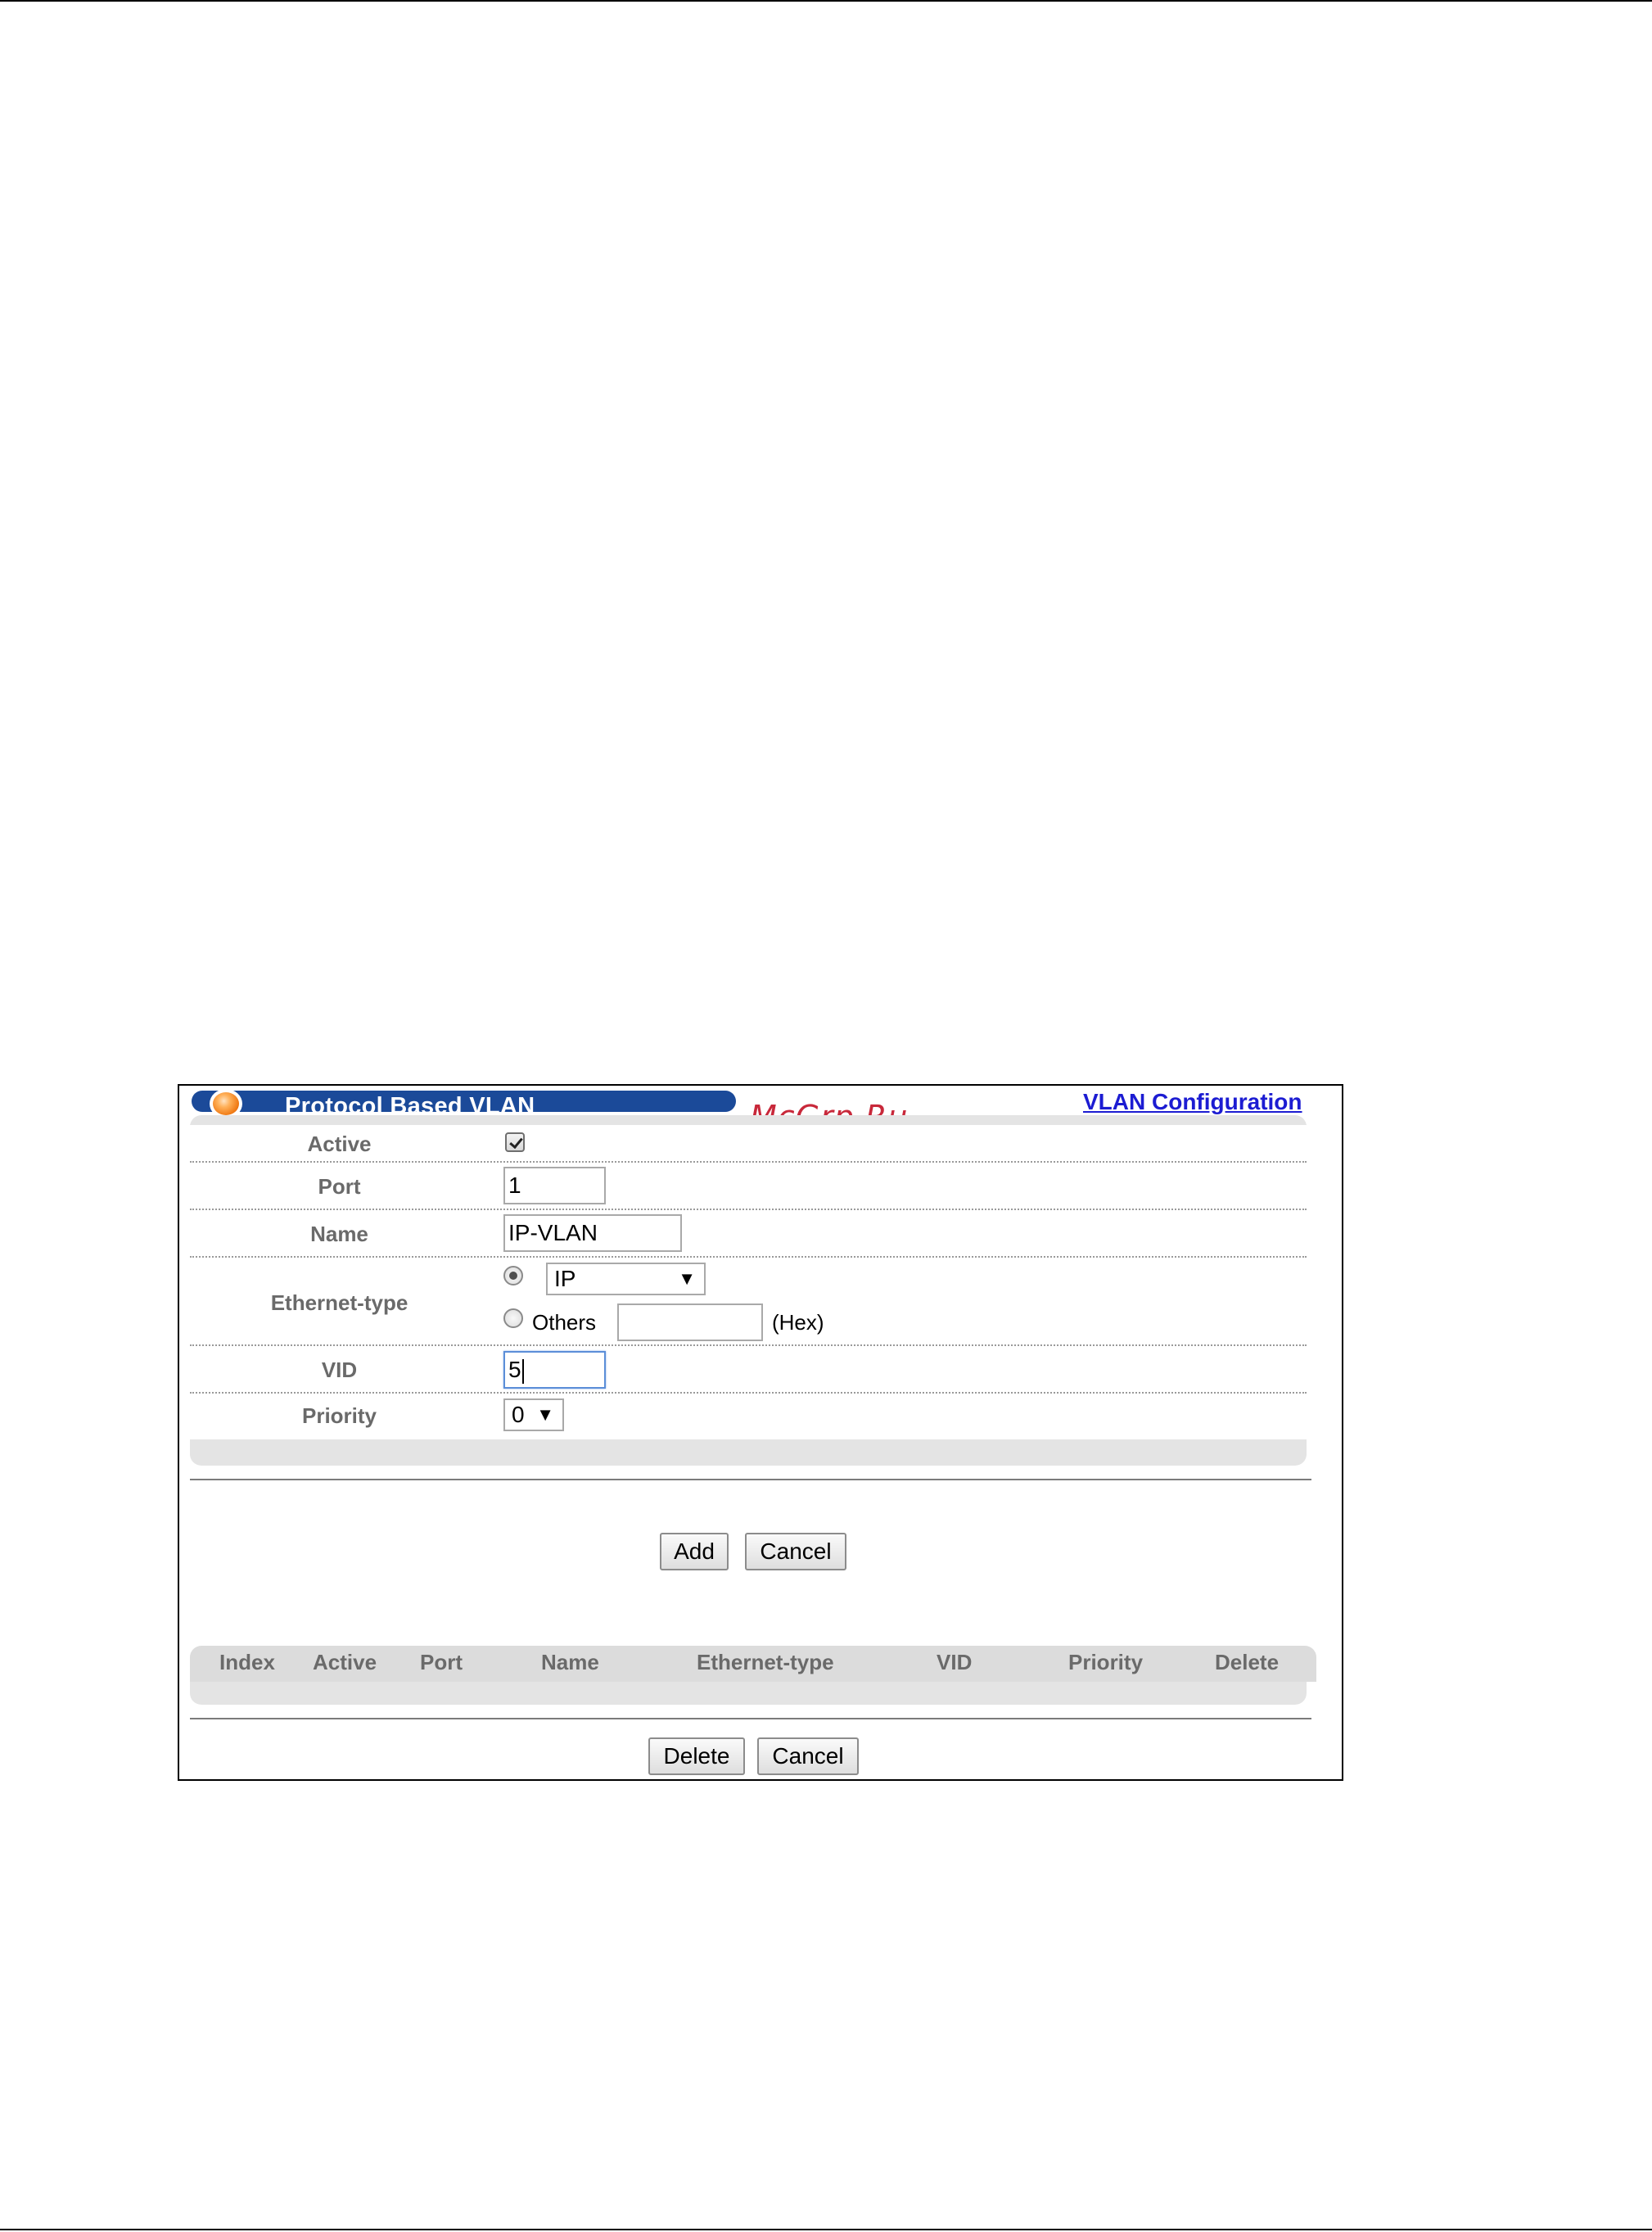 Image resolution: width=1652 pixels, height=2232 pixels. What do you see at coordinates (339, 1415) in the screenshot?
I see `priority-label: Priority` at bounding box center [339, 1415].